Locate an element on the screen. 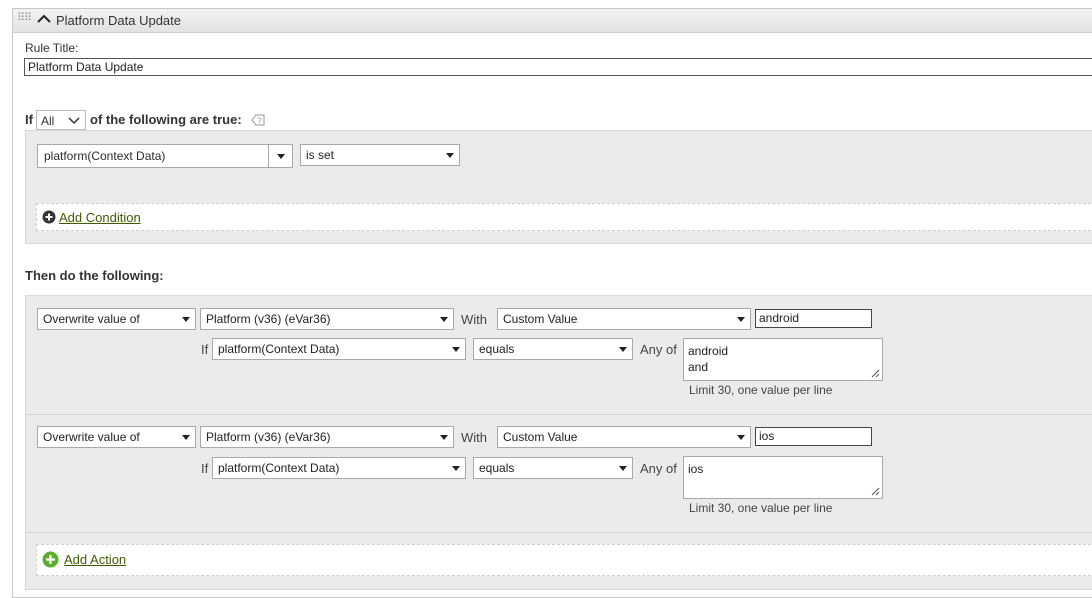 The width and height of the screenshot is (1092, 598). values-textarea: android and is located at coordinates (783, 359).